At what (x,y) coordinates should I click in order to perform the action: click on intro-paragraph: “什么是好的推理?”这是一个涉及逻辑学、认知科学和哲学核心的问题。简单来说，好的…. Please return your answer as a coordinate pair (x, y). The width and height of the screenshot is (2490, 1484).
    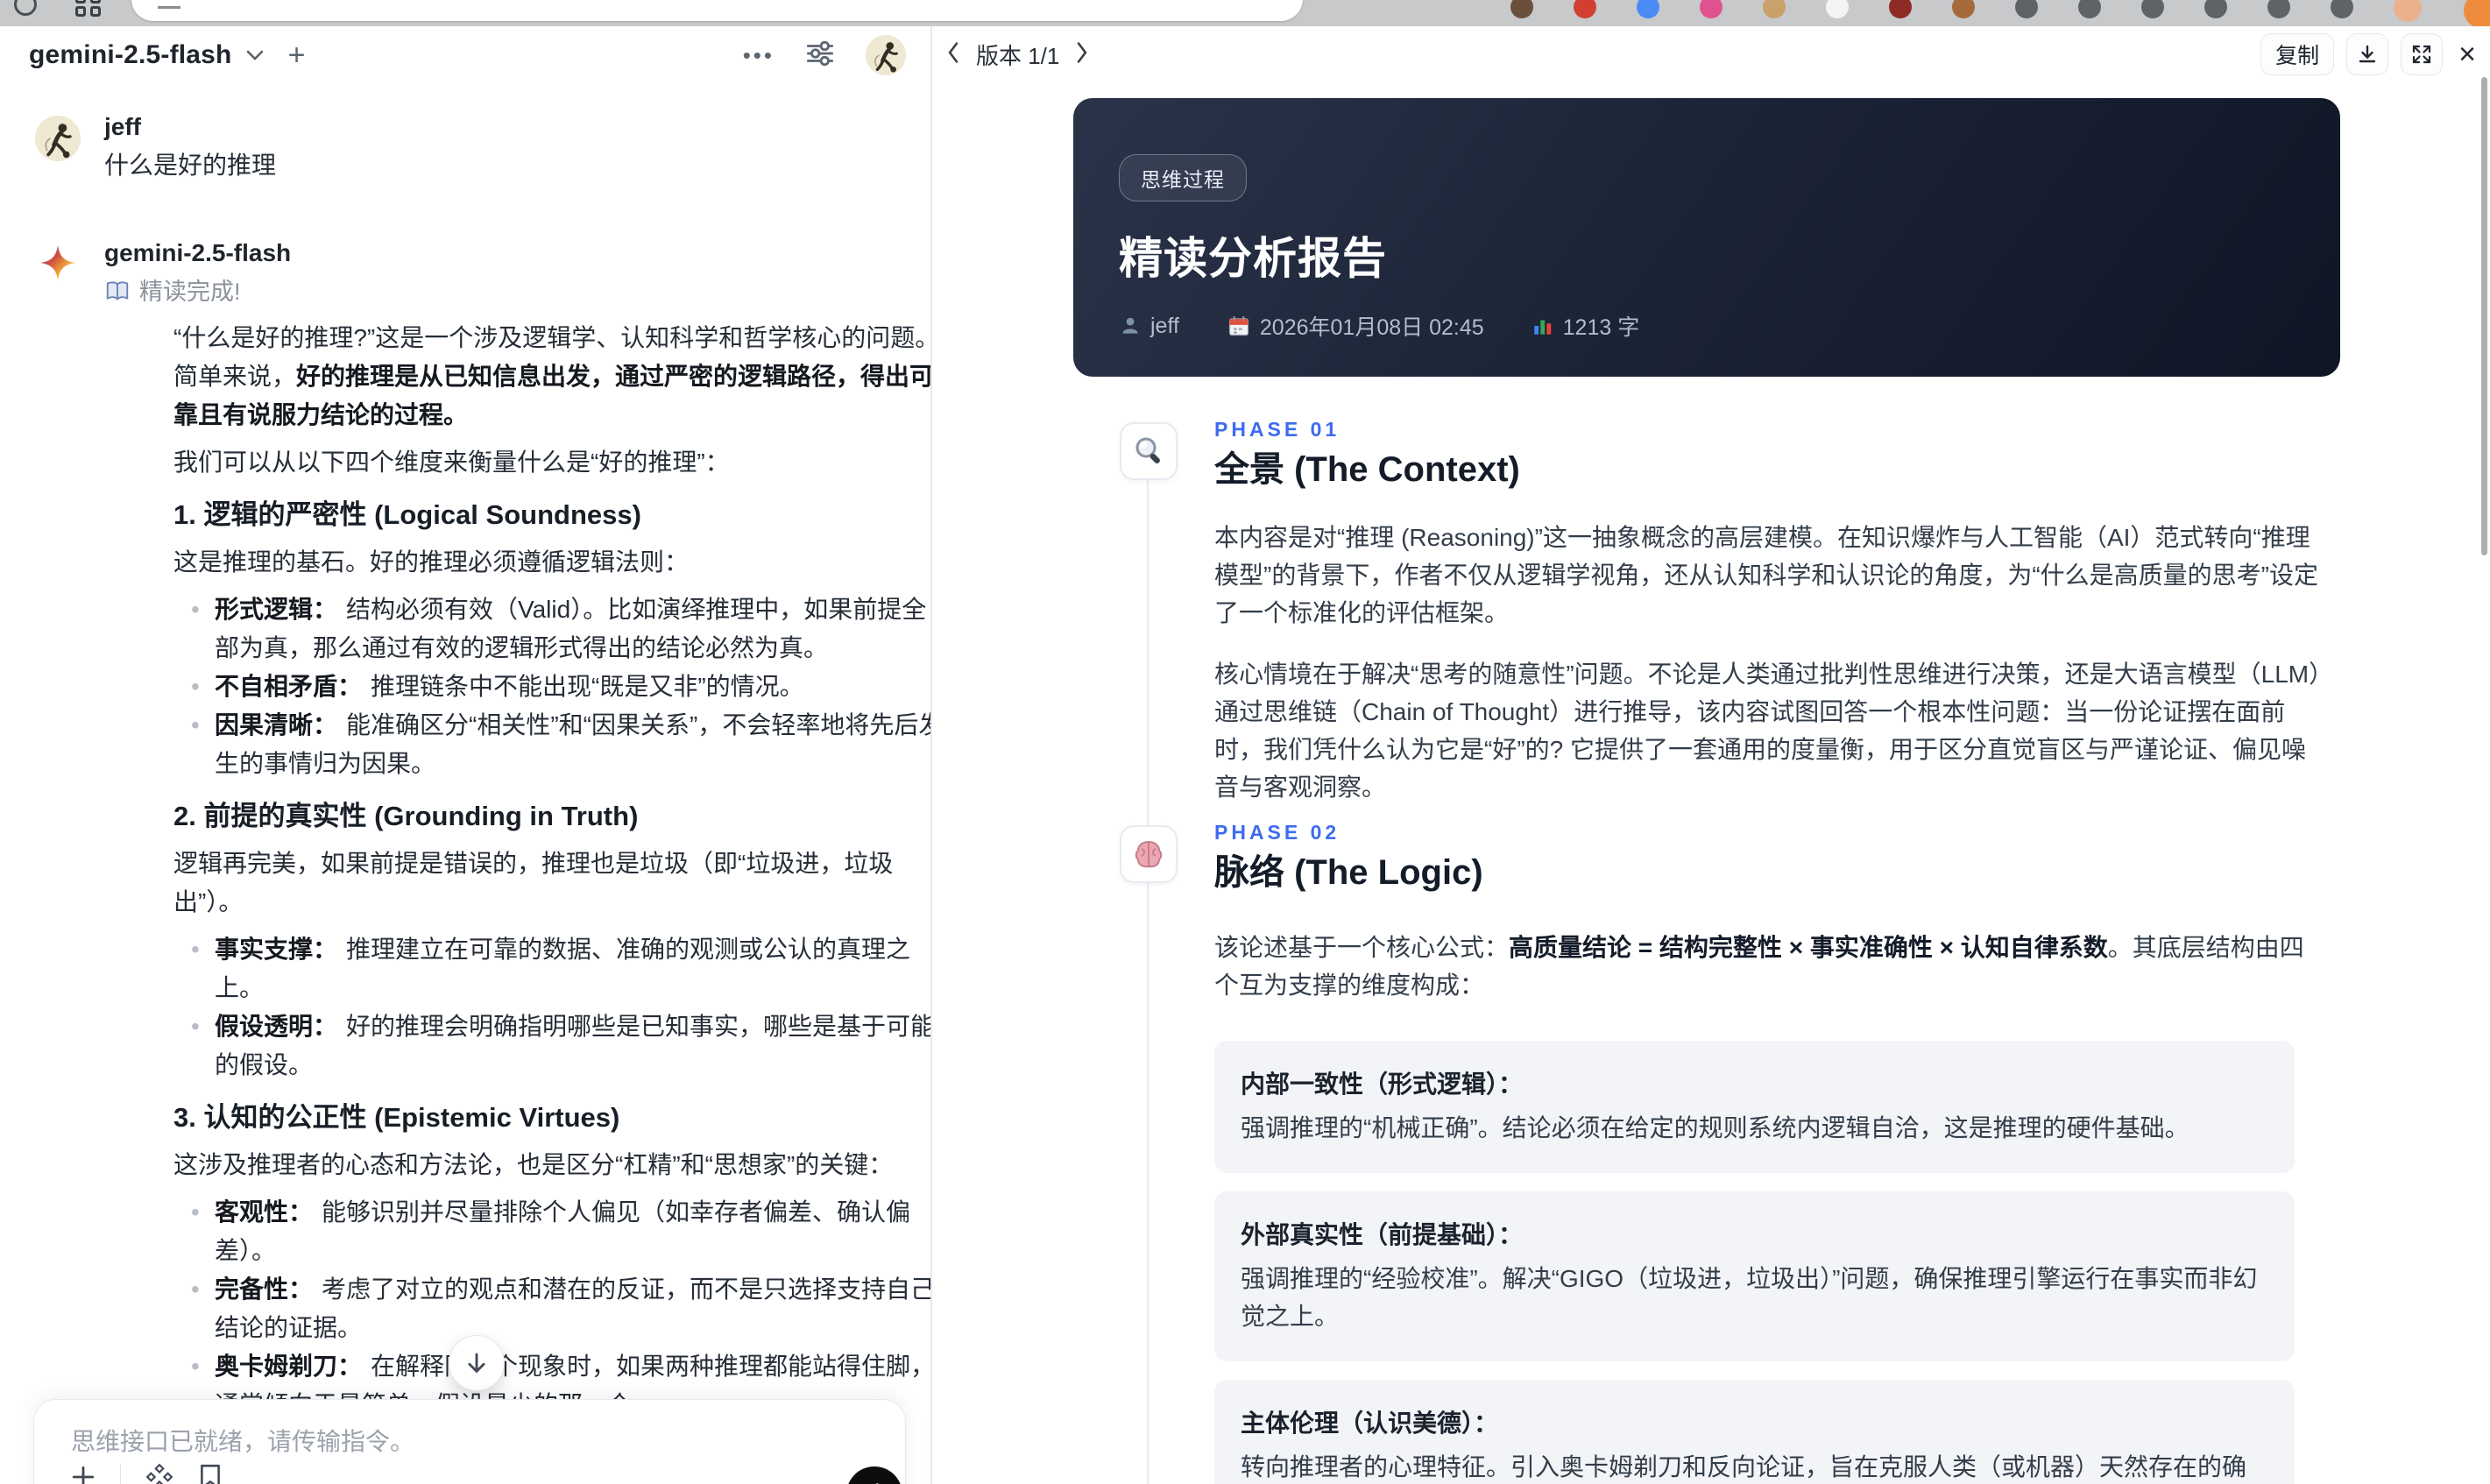
    Looking at the image, I should click on (551, 376).